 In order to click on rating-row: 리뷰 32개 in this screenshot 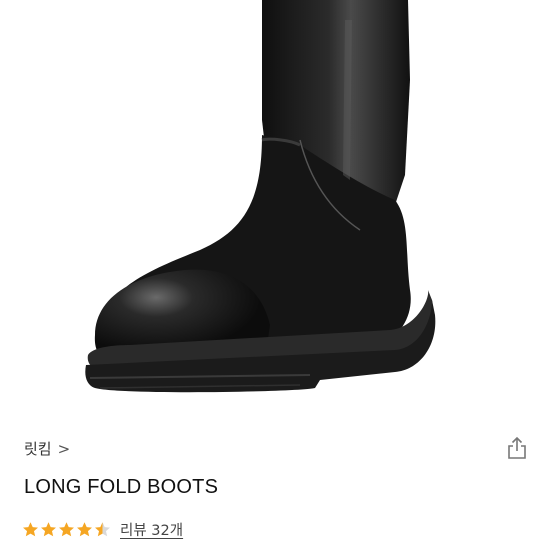, I will do `click(102, 529)`.